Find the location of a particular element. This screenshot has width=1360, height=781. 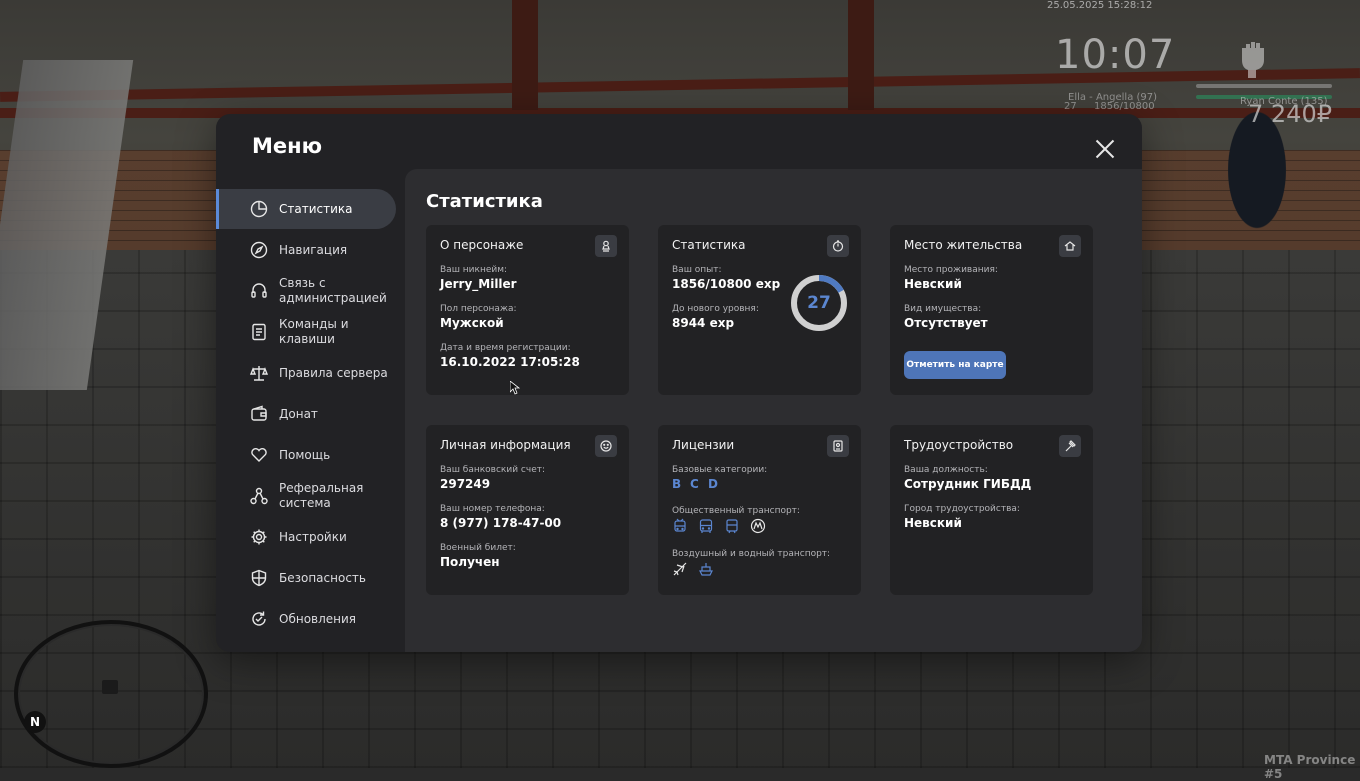

nickname-value: Jerry_Miller is located at coordinates (478, 284).